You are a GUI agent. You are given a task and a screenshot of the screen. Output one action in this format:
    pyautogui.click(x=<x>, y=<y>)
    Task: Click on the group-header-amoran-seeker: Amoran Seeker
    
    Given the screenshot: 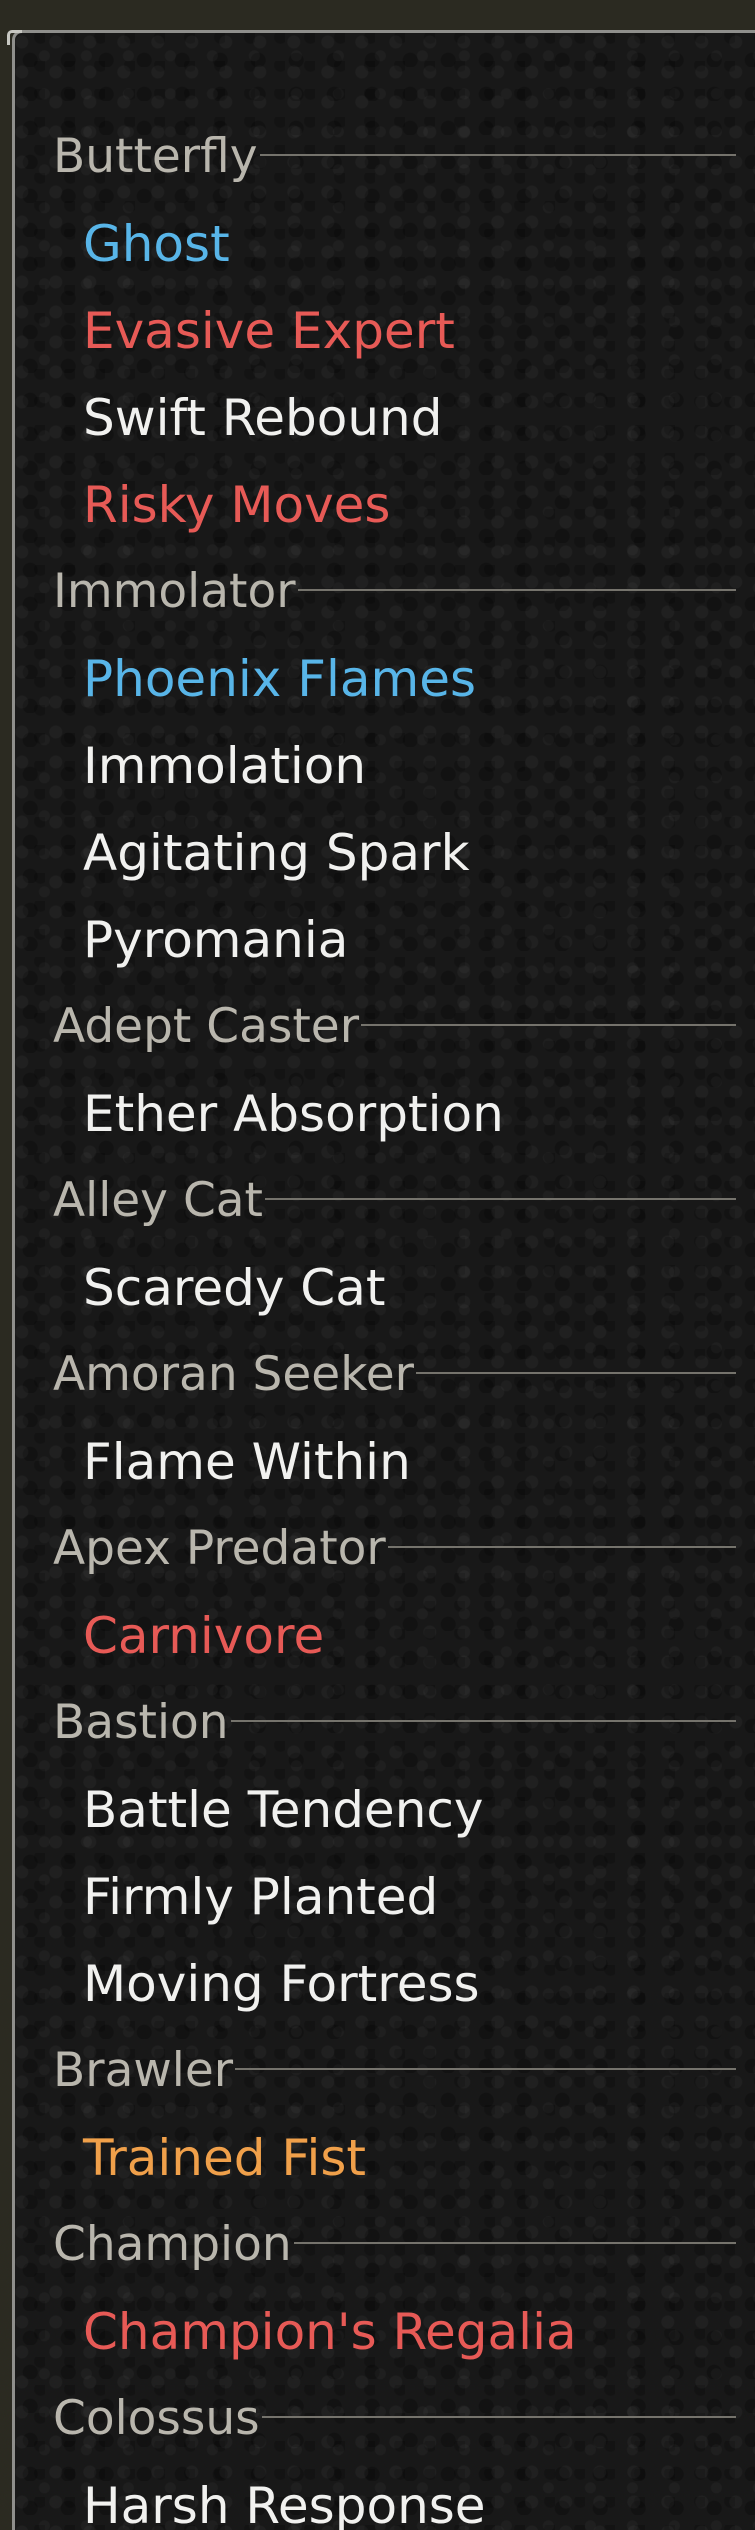 What is the action you would take?
    pyautogui.click(x=385, y=1374)
    